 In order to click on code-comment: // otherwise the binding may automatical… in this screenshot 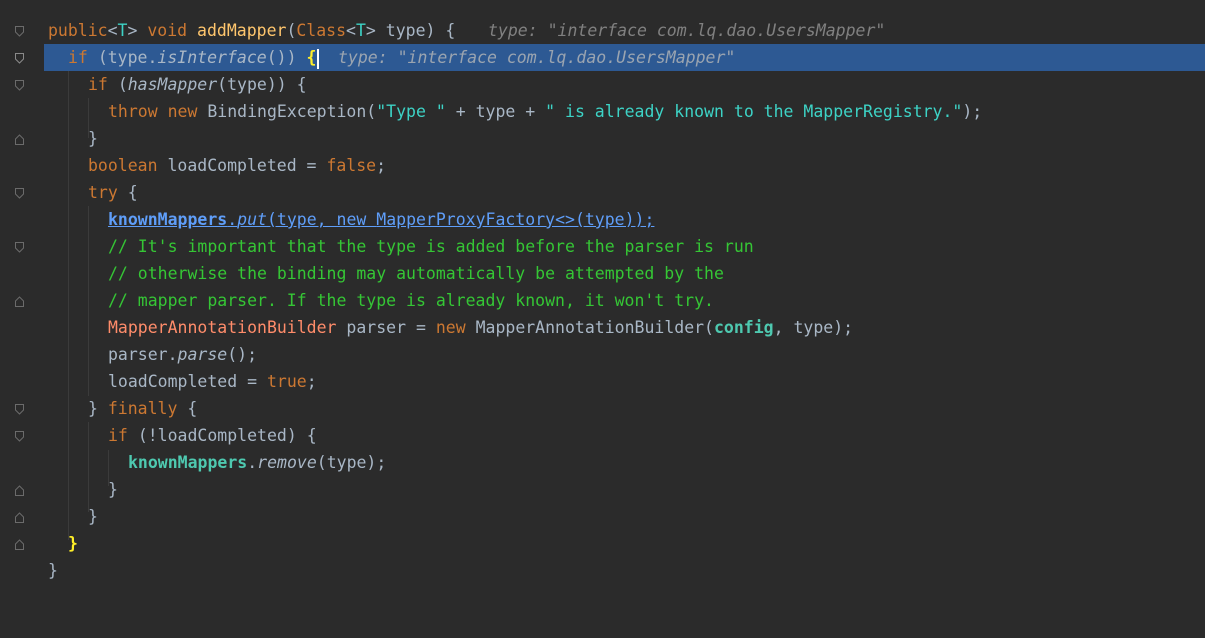, I will do `click(416, 273)`.